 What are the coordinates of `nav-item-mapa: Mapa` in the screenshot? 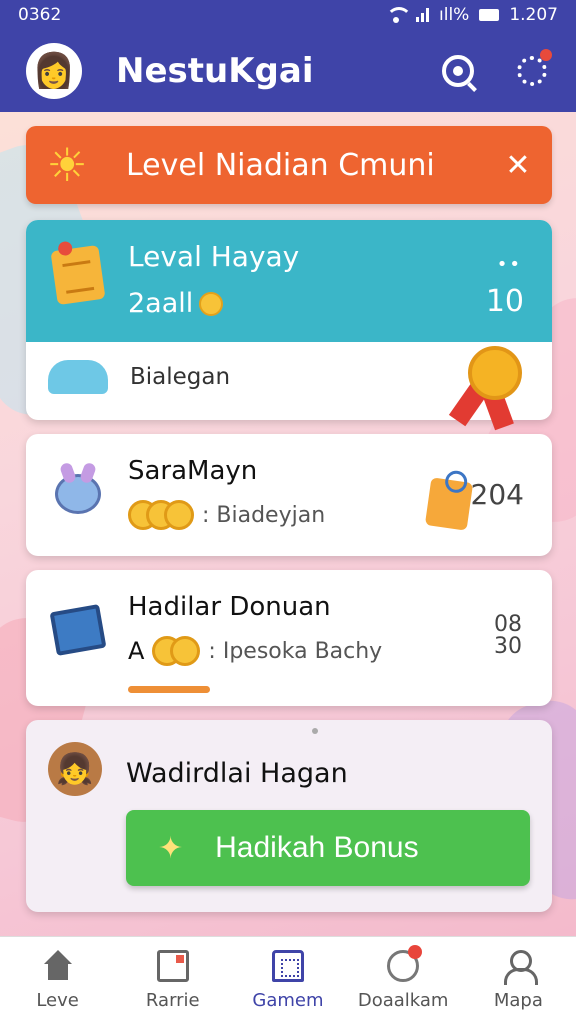 It's located at (518, 980).